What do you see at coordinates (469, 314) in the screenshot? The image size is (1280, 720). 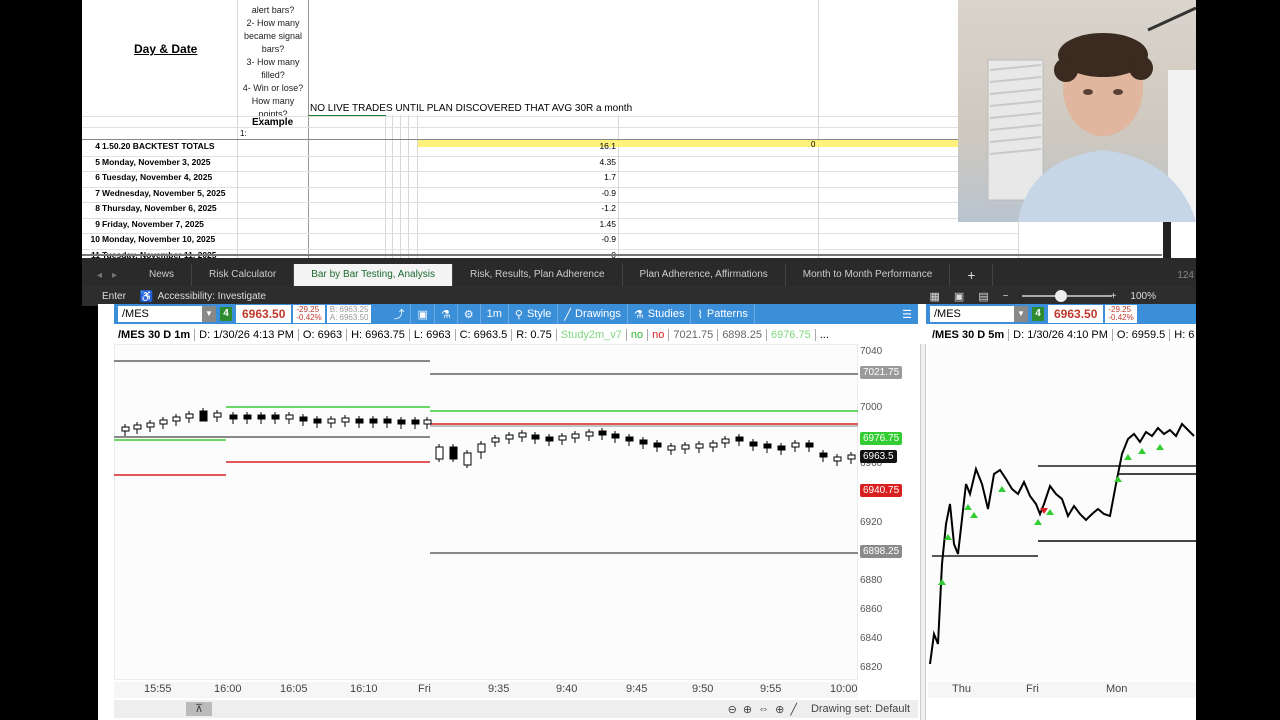 I see `settings-gear-icon: ⚙` at bounding box center [469, 314].